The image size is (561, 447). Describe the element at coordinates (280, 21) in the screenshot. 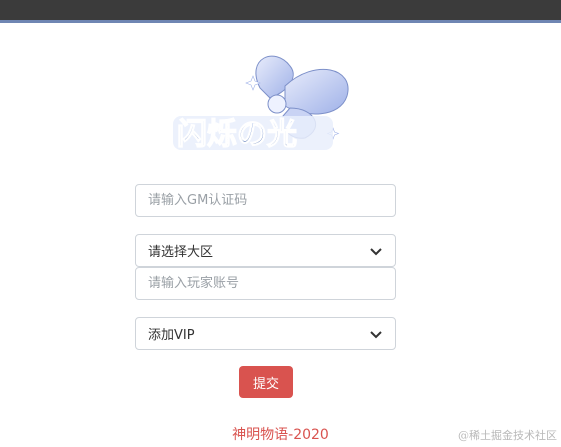

I see `top-accent-line` at that location.